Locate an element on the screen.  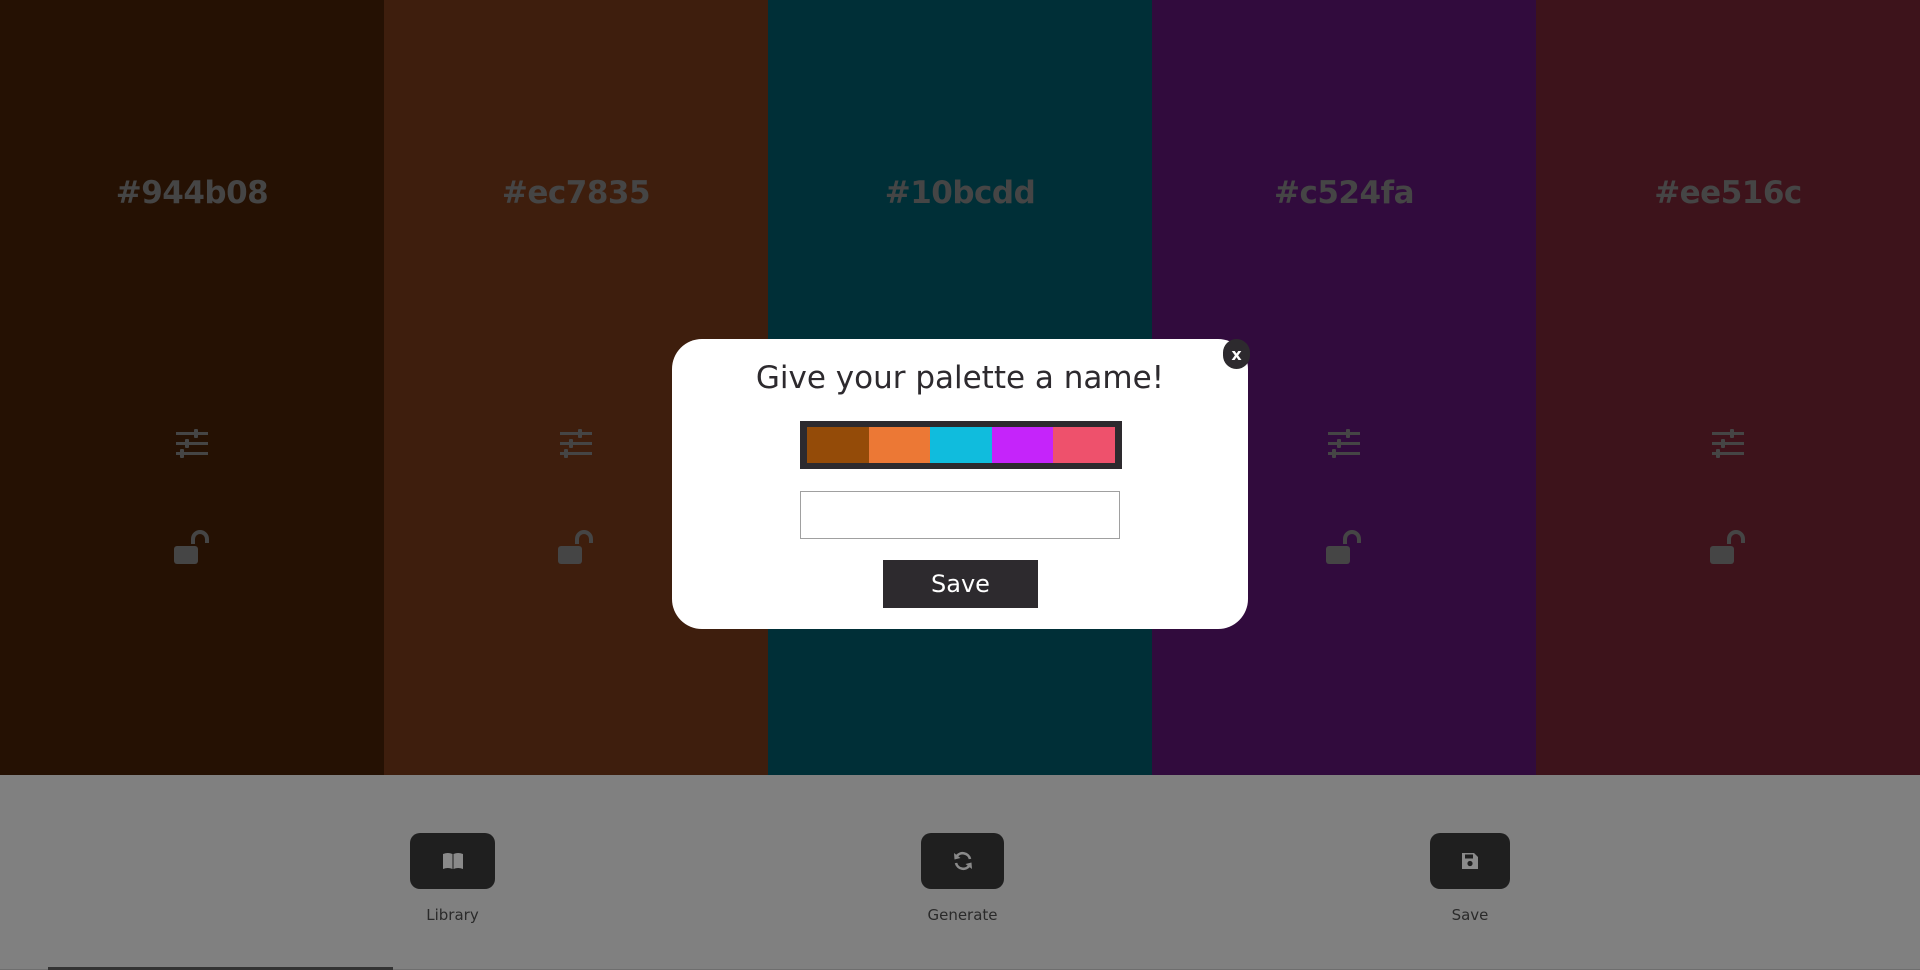
save-palette-button is located at coordinates (1470, 861).